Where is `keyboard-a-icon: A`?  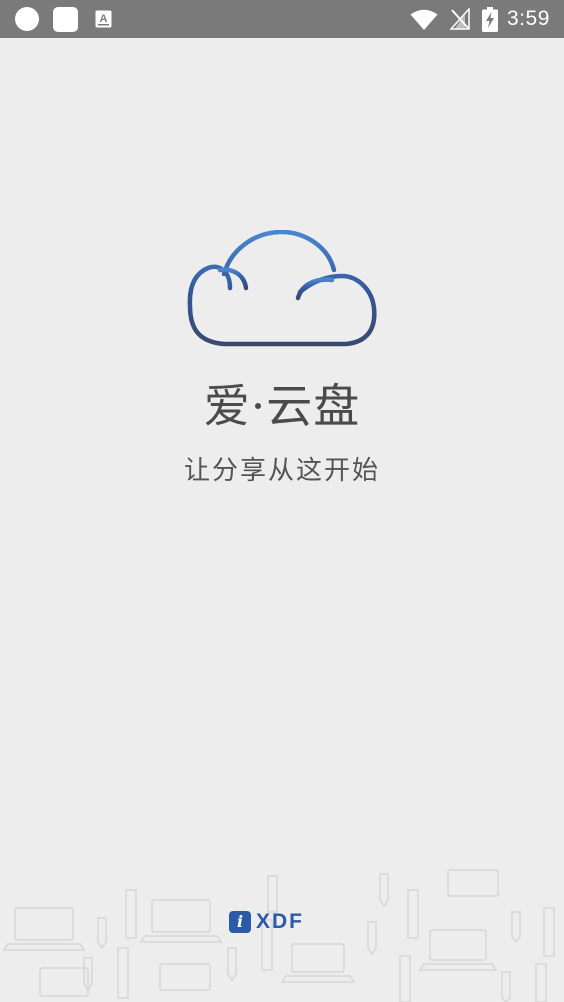
keyboard-a-icon: A is located at coordinates (103, 19).